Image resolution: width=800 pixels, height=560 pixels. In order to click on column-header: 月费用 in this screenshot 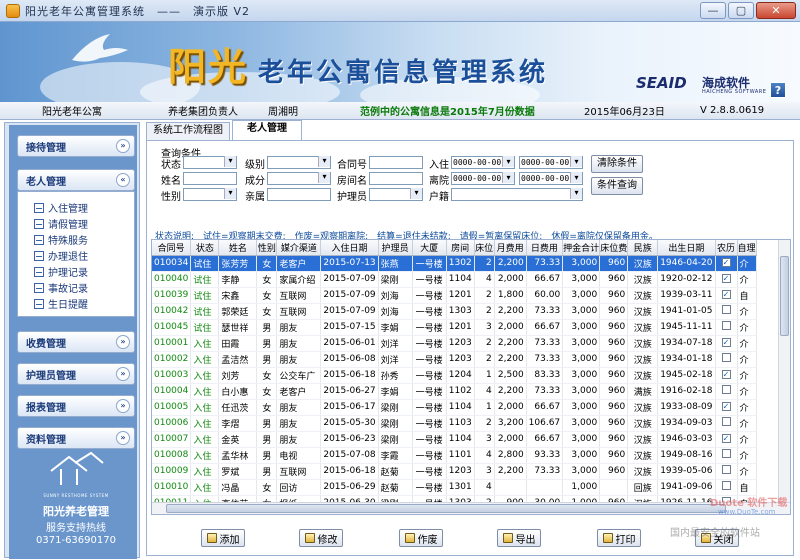, I will do `click(510, 248)`.